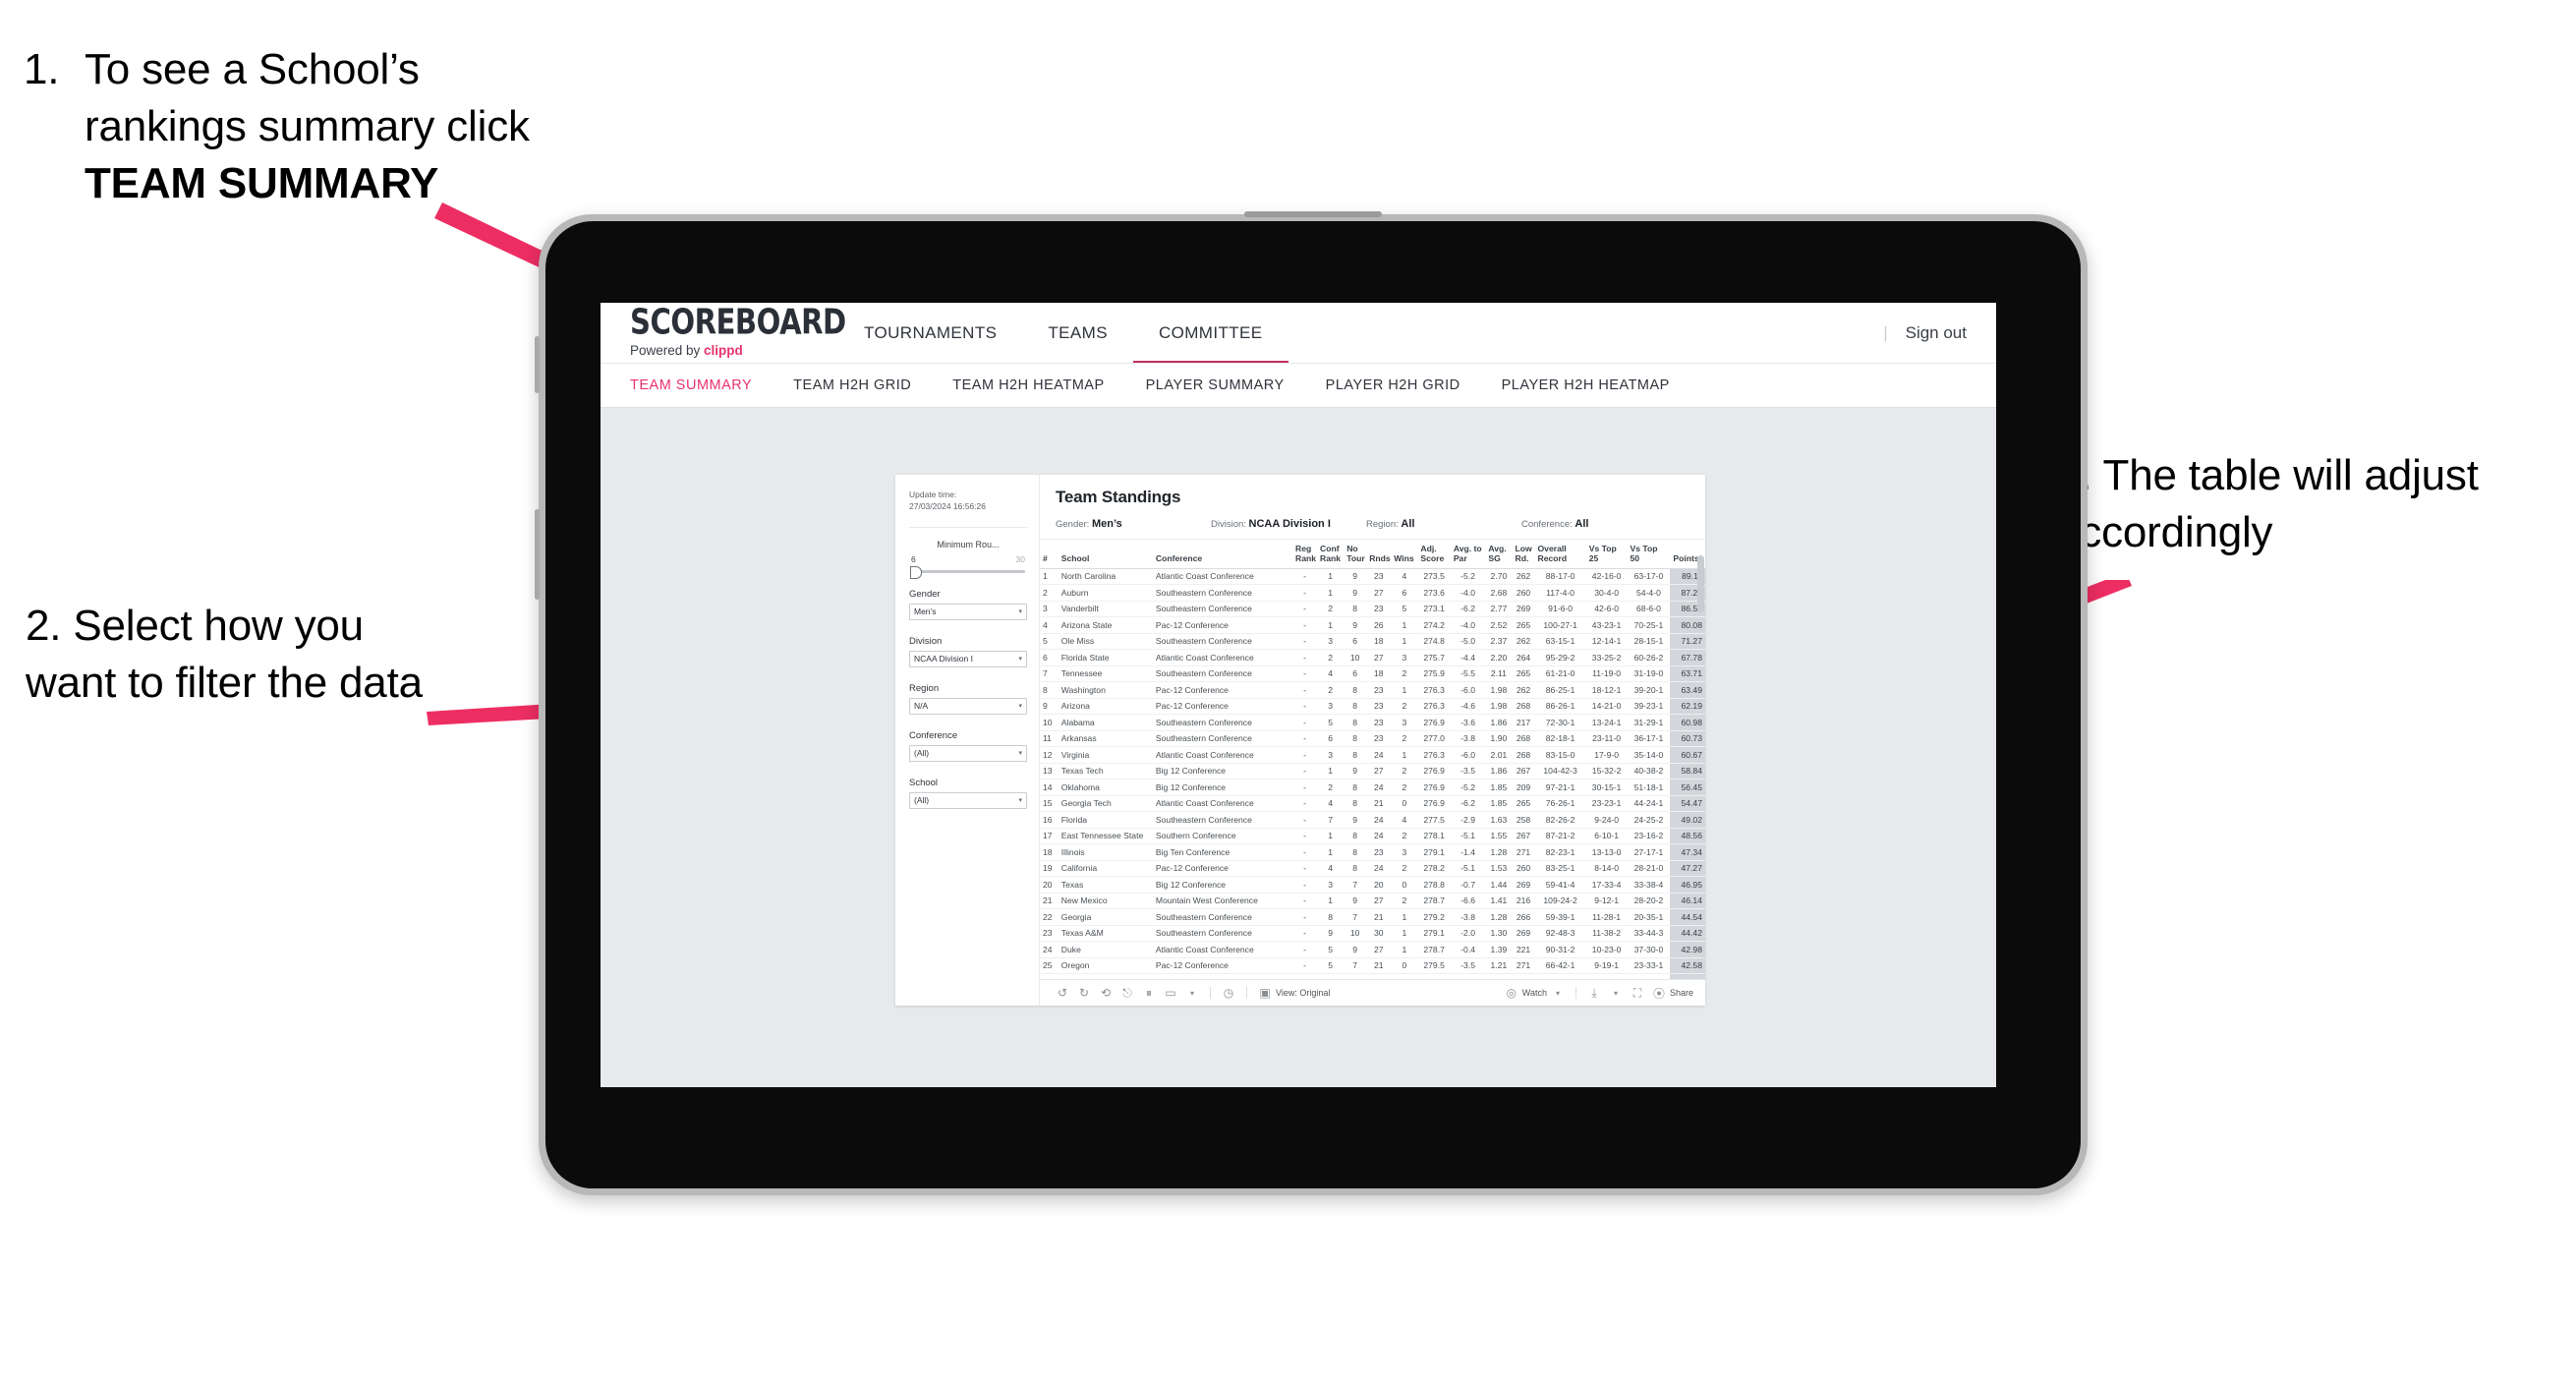 The height and width of the screenshot is (1386, 2576). Describe the element at coordinates (1105, 993) in the screenshot. I see `revert-icon: ⟲` at that location.